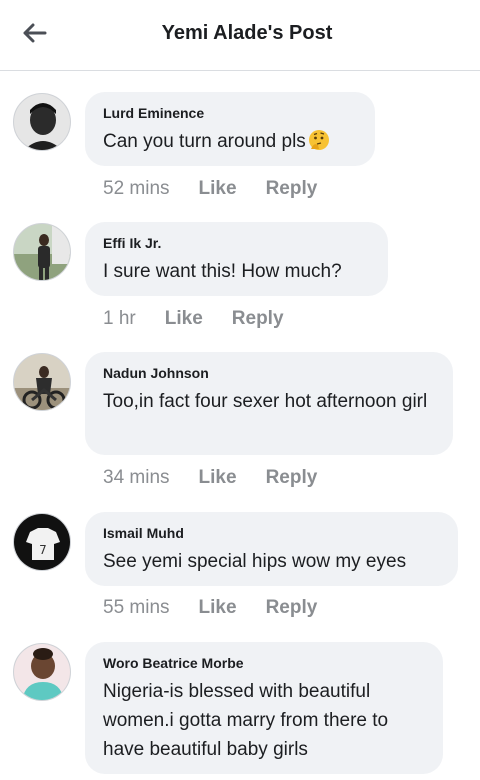 Image resolution: width=480 pixels, height=780 pixels. I want to click on comment-meta: 52 mins Like Reply, so click(224, 189).